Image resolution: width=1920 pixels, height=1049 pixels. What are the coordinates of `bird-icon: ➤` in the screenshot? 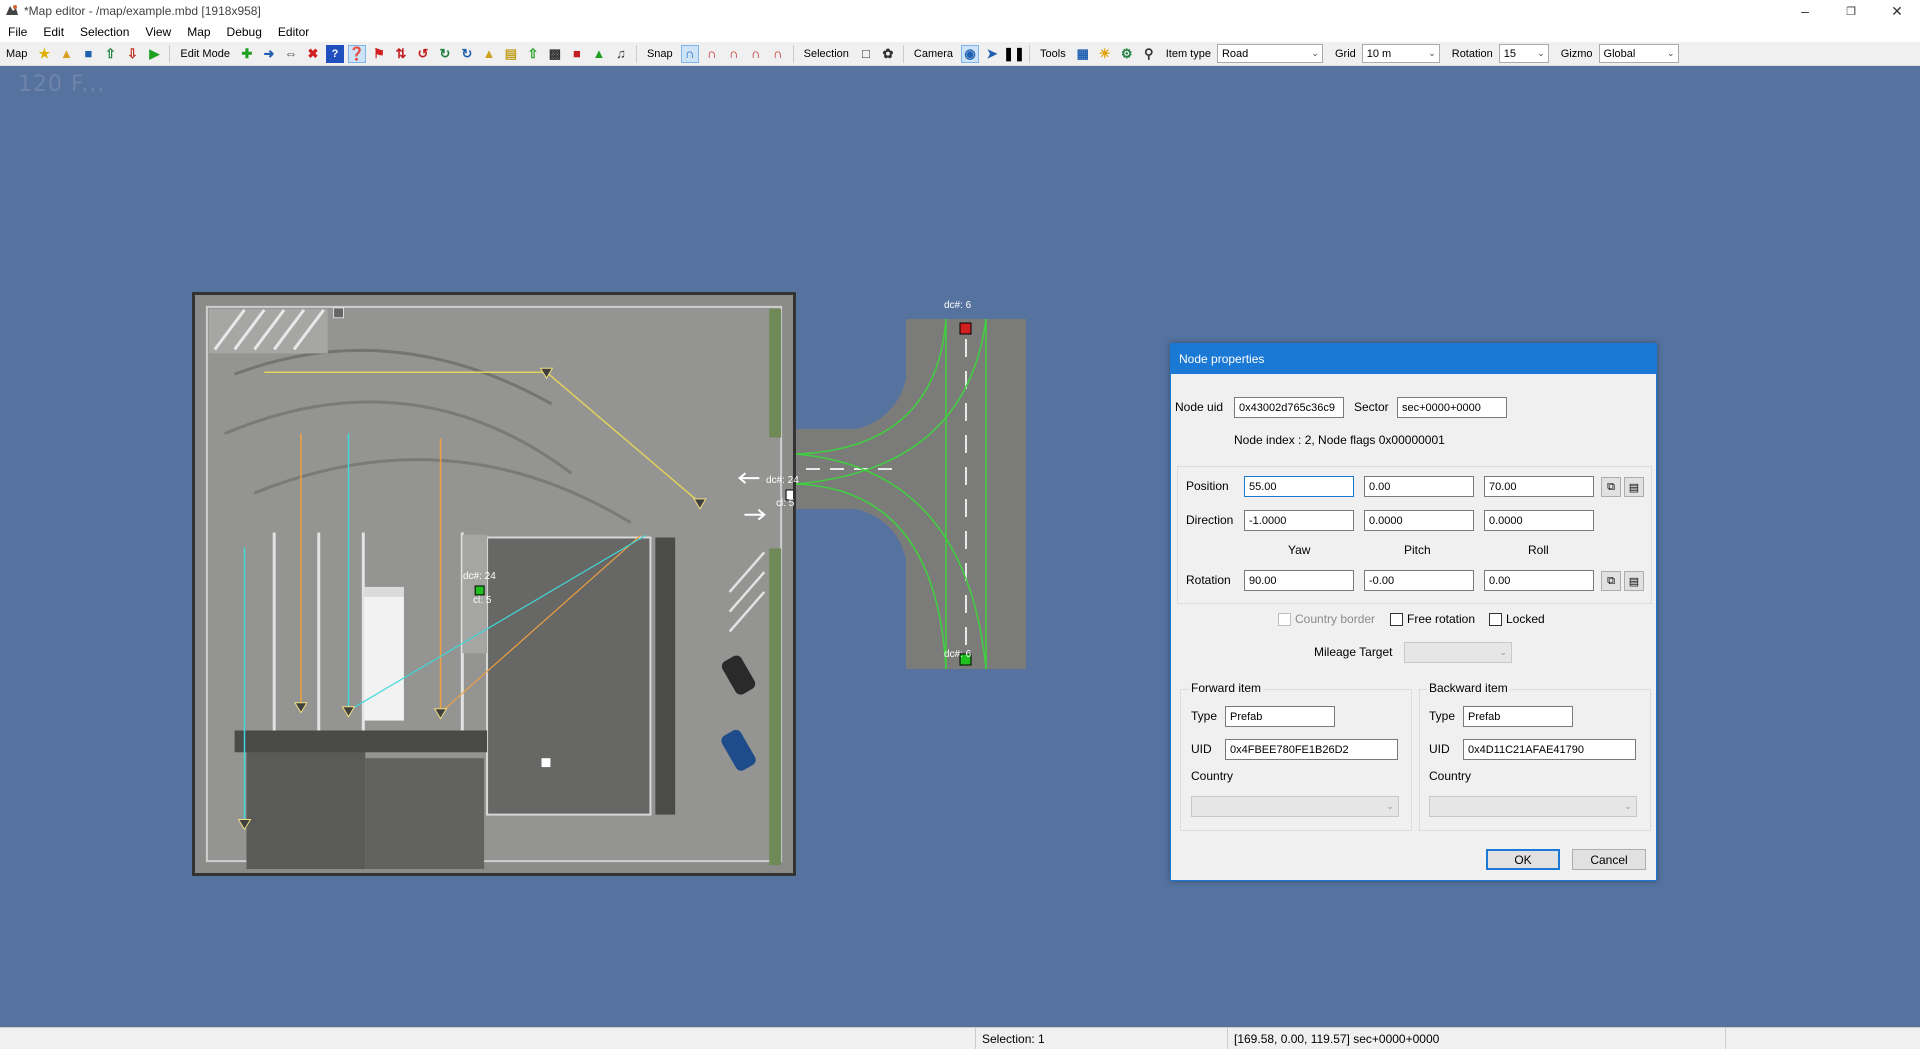 It's located at (992, 54).